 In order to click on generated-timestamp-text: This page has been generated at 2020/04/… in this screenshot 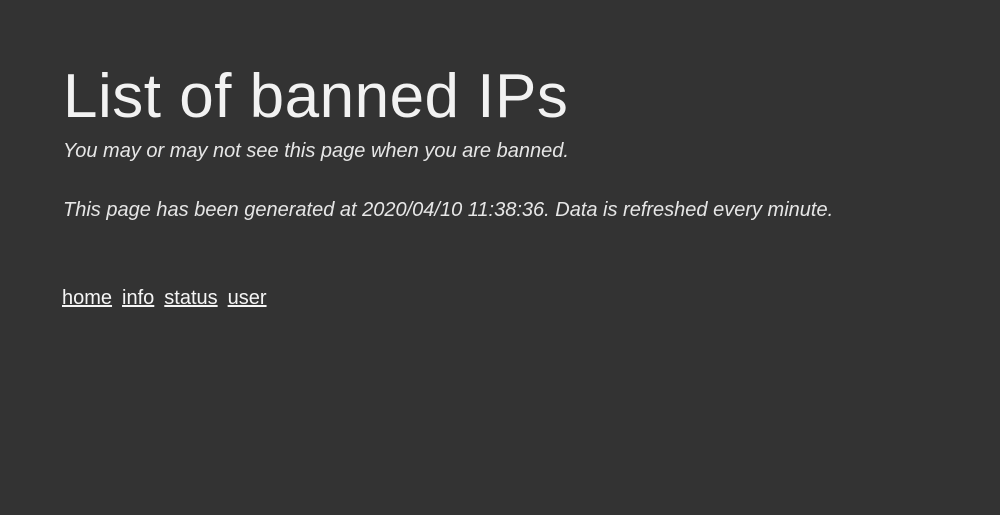, I will do `click(448, 210)`.